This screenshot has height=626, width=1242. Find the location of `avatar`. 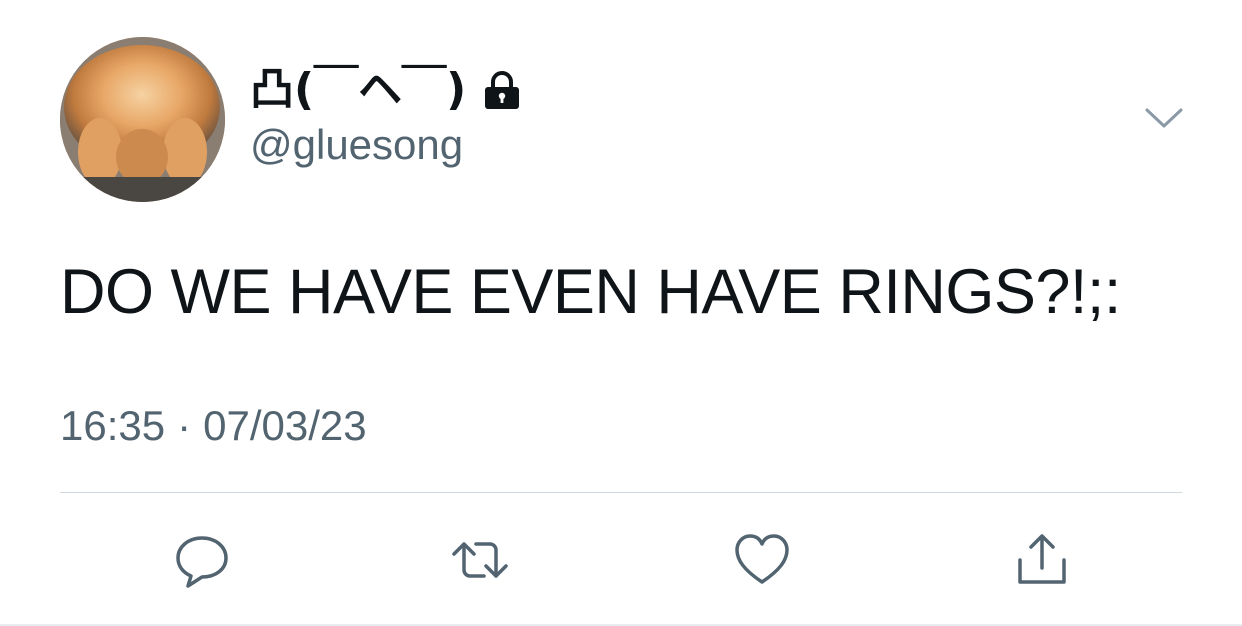

avatar is located at coordinates (142, 119).